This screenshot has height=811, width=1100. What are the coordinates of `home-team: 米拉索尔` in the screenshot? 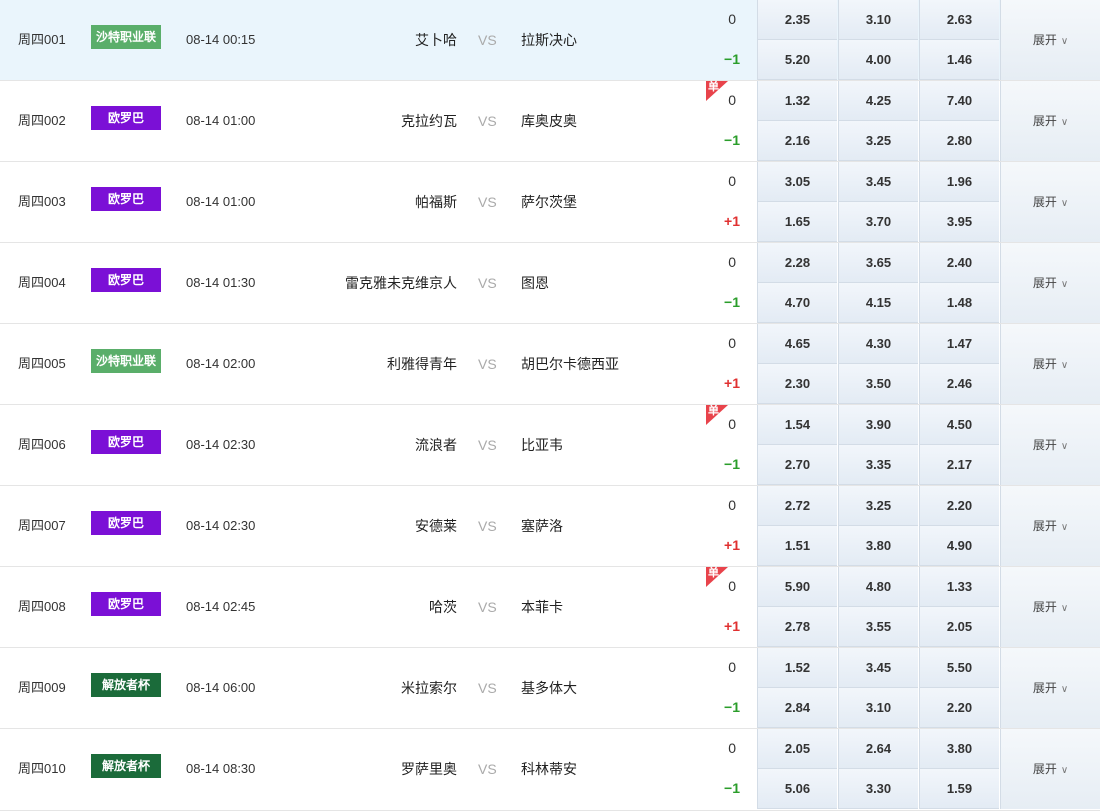 It's located at (378, 688).